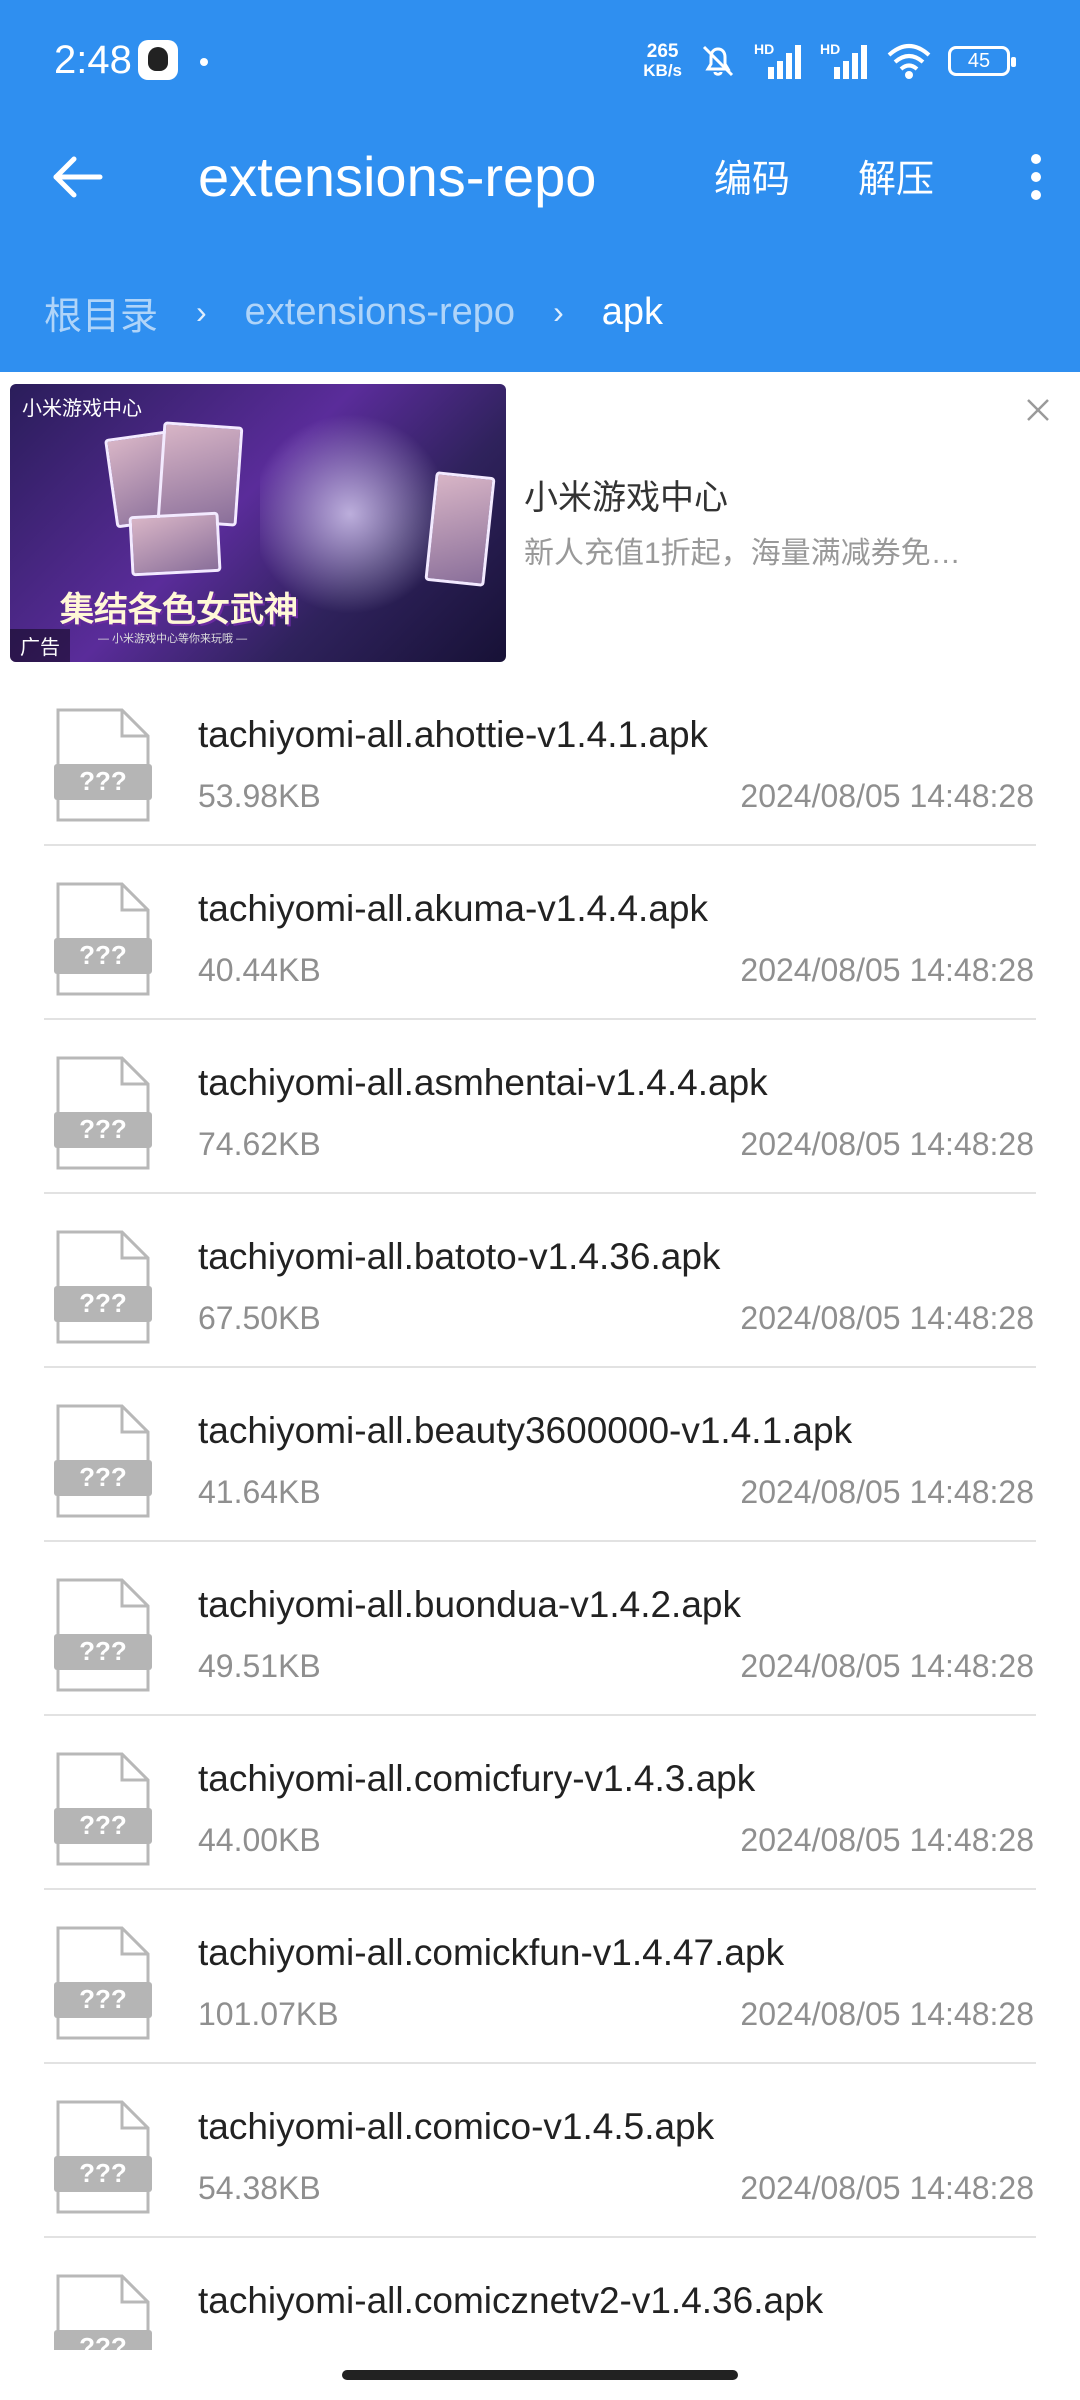 Image resolution: width=1080 pixels, height=2400 pixels. I want to click on file-size: 67.50KB, so click(259, 1318).